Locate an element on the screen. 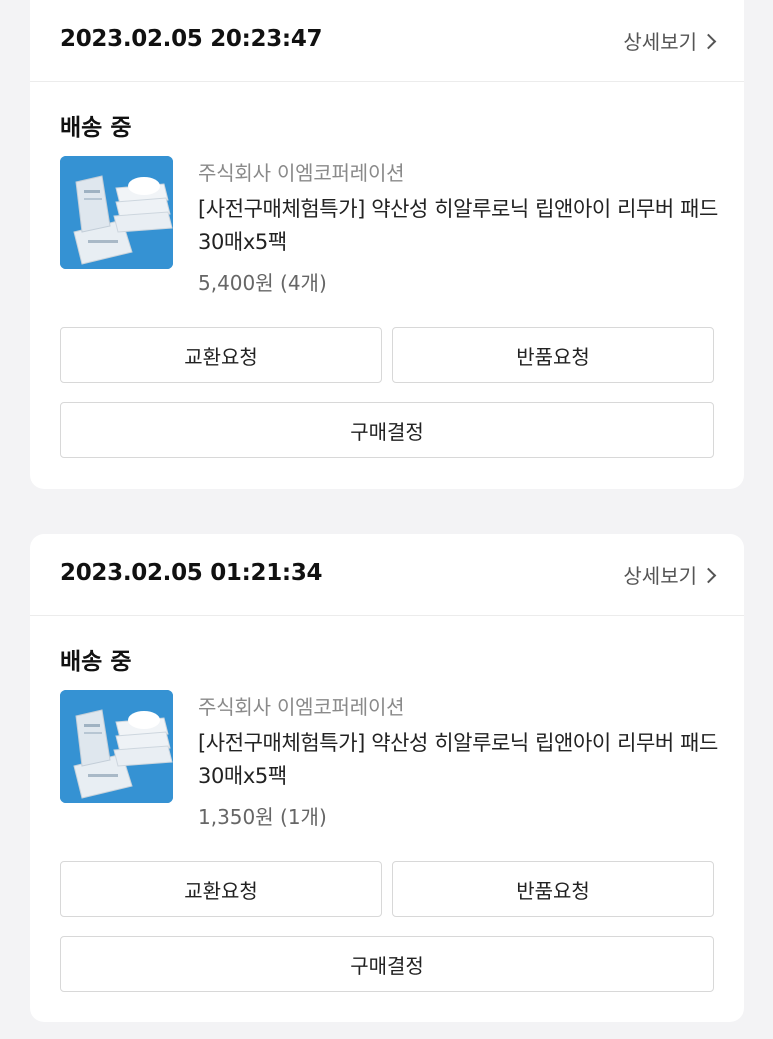 The image size is (773, 1039). order-date: 2023.02.05 01:21:34 is located at coordinates (191, 573).